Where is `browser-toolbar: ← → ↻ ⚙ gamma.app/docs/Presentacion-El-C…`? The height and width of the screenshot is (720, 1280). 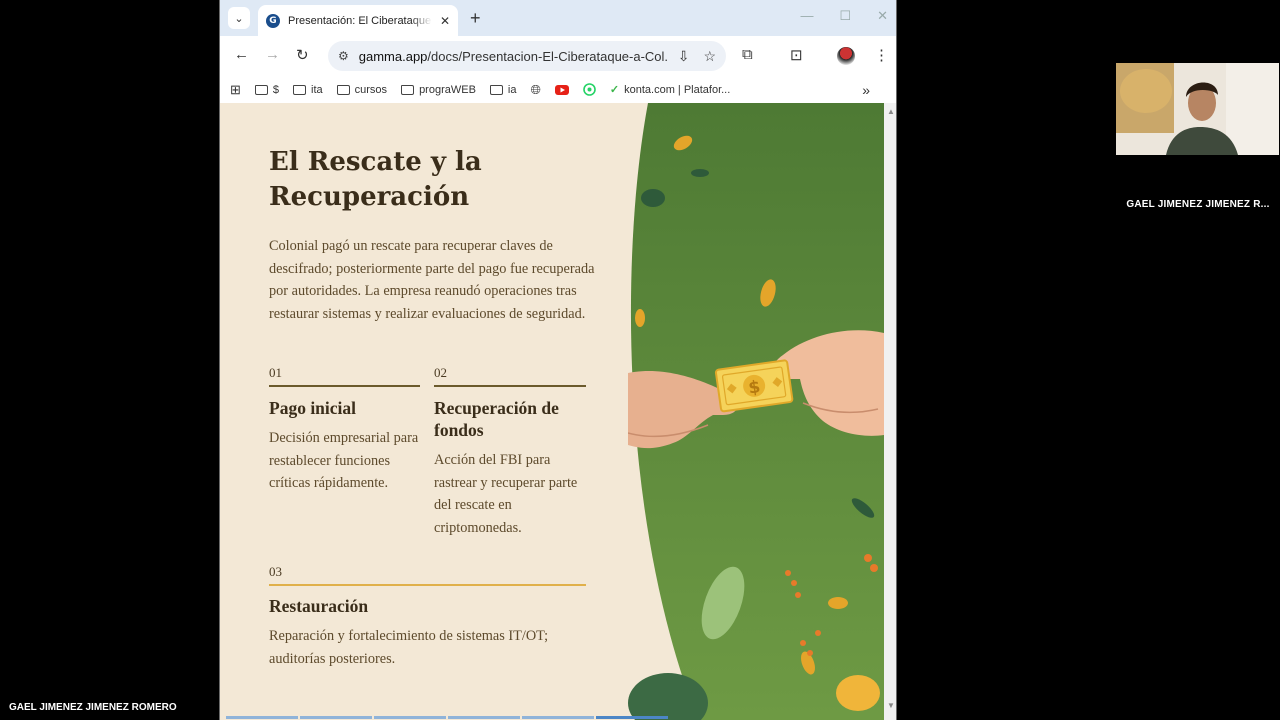
browser-toolbar: ← → ↻ ⚙ gamma.app/docs/Presentacion-El-C… is located at coordinates (558, 56).